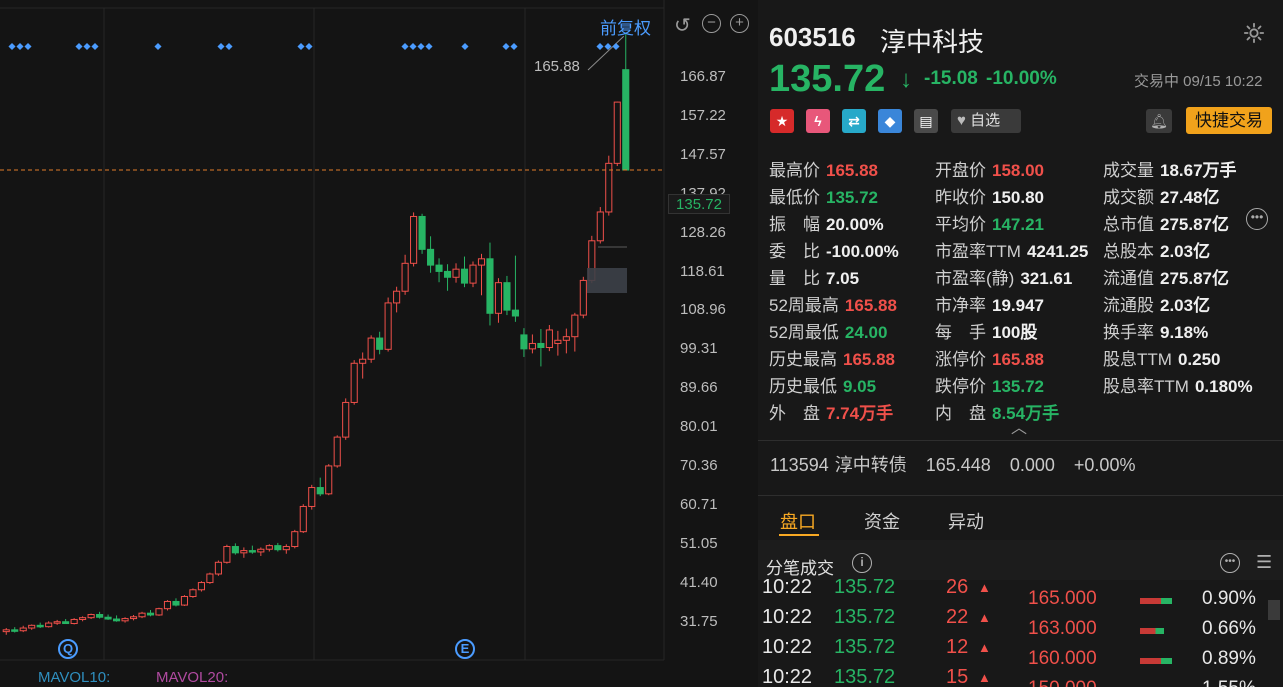  I want to click on y-axis-label: 80.01, so click(699, 427).